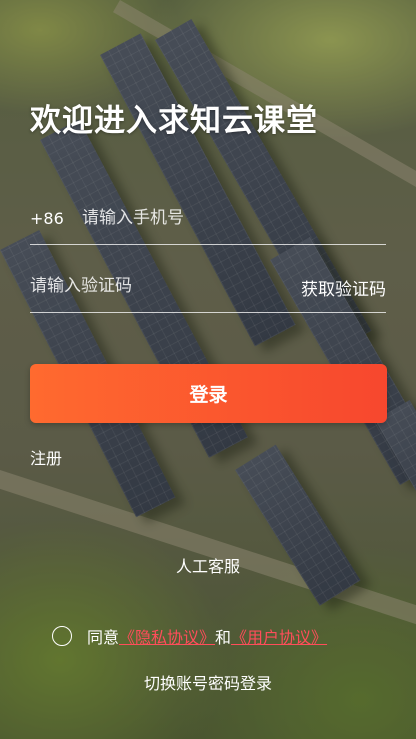 The width and height of the screenshot is (416, 739). What do you see at coordinates (174, 121) in the screenshot?
I see `page-title: 欢迎进入求知云课堂` at bounding box center [174, 121].